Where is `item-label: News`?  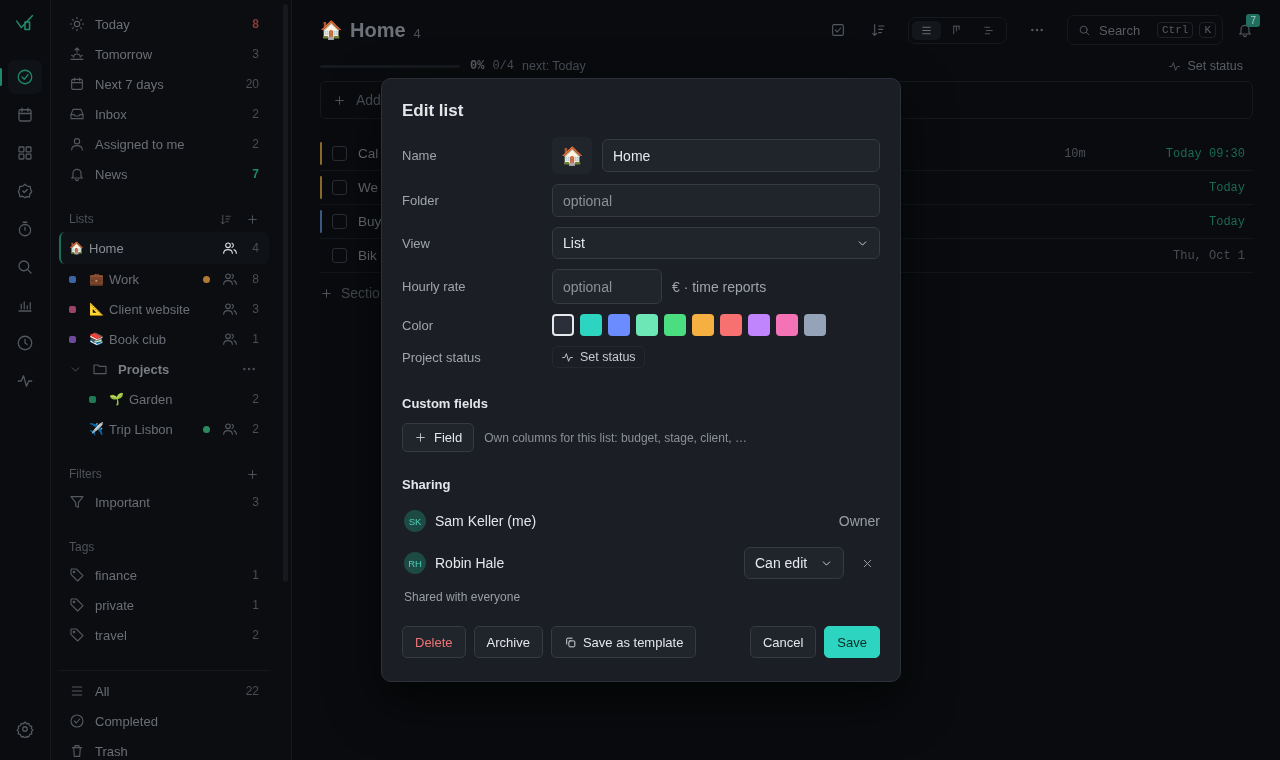 item-label: News is located at coordinates (112, 174).